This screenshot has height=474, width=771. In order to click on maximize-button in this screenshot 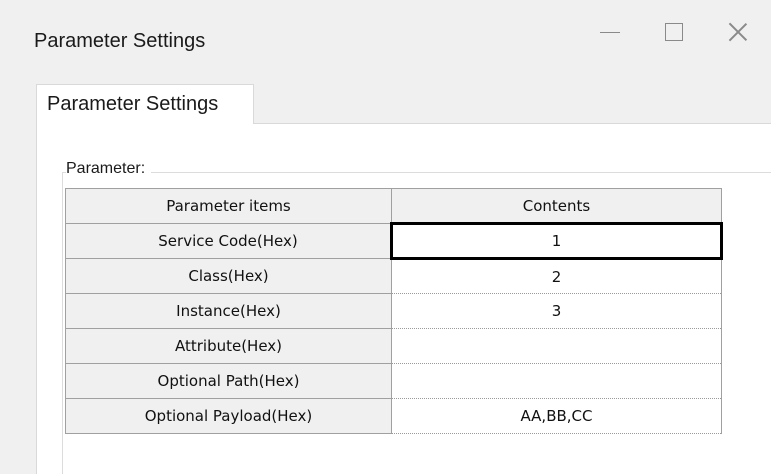, I will do `click(674, 32)`.